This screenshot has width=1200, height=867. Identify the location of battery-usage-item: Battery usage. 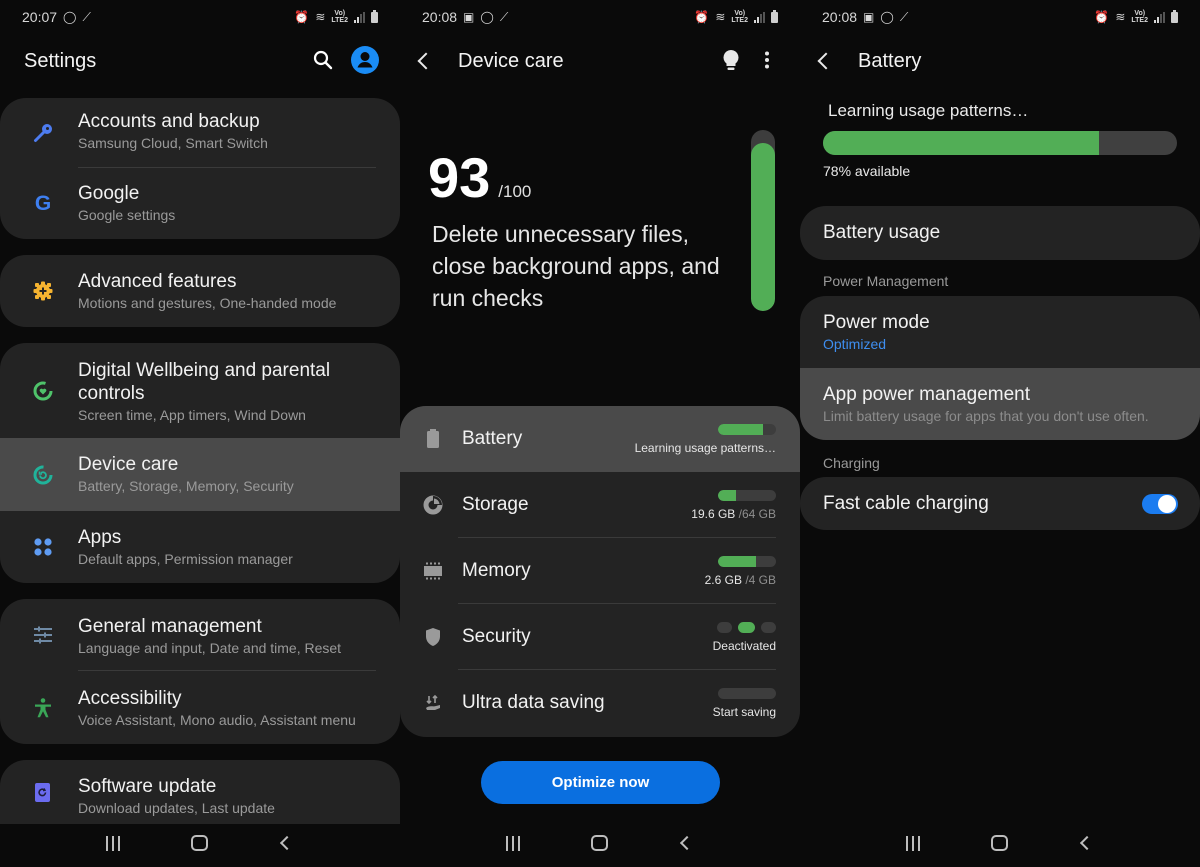
(1000, 233).